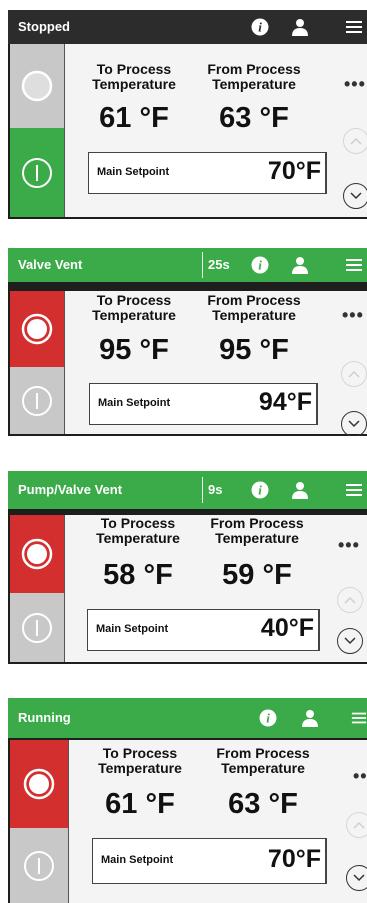 This screenshot has width=367, height=903. I want to click on more-options-button: ••, so click(360, 776).